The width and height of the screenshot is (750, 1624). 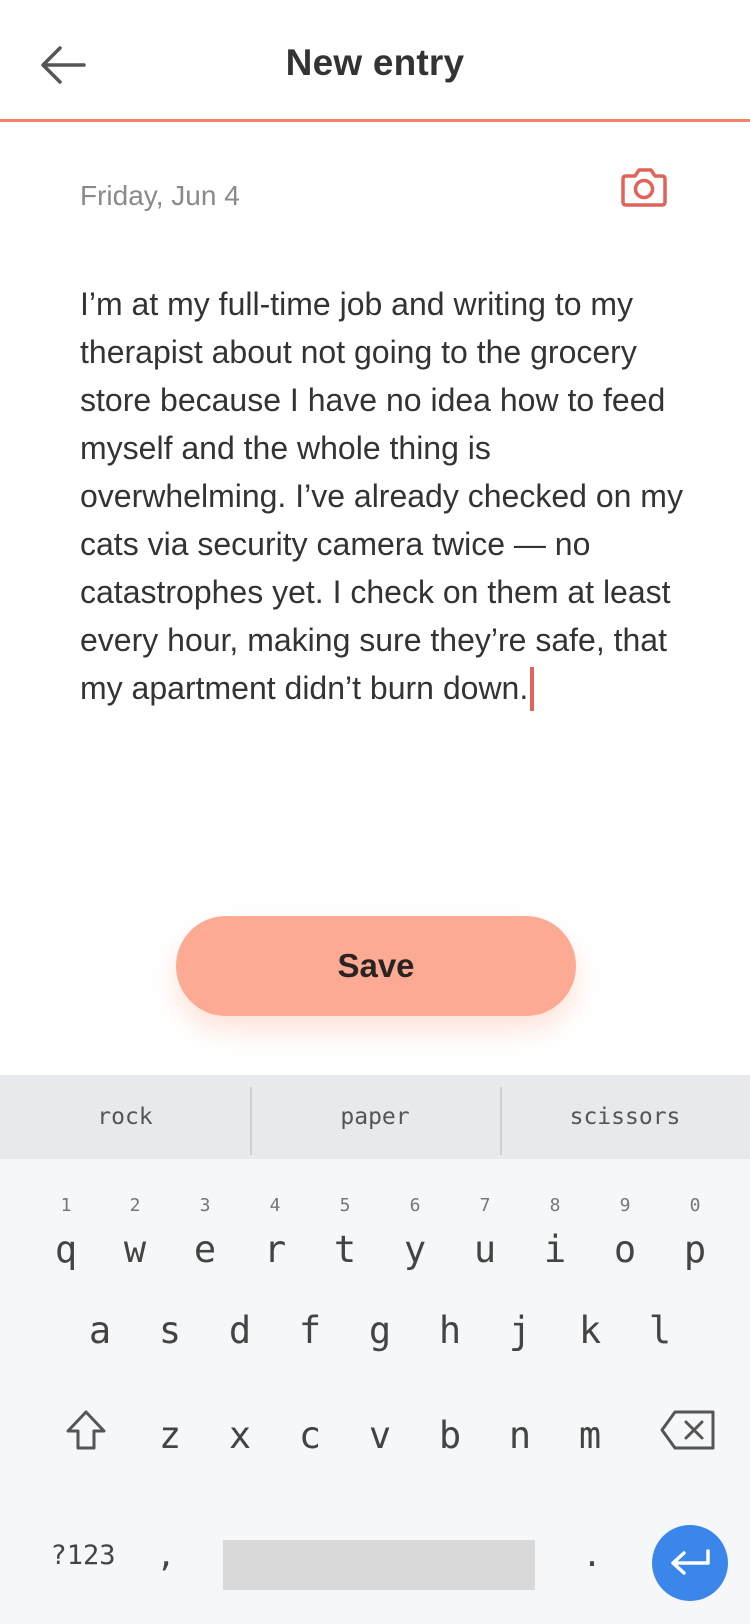 I want to click on key-t: 5t, so click(x=345, y=1233).